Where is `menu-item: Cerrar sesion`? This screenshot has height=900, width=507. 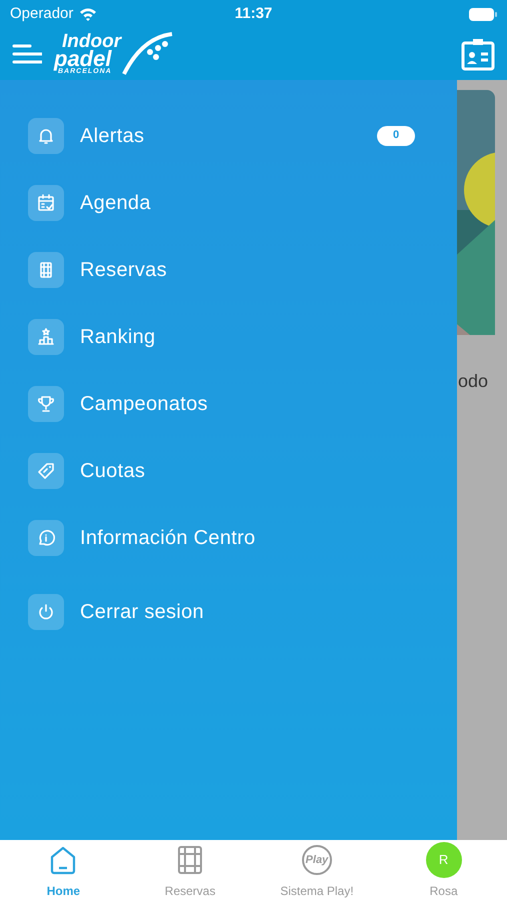 menu-item: Cerrar sesion is located at coordinates (228, 611).